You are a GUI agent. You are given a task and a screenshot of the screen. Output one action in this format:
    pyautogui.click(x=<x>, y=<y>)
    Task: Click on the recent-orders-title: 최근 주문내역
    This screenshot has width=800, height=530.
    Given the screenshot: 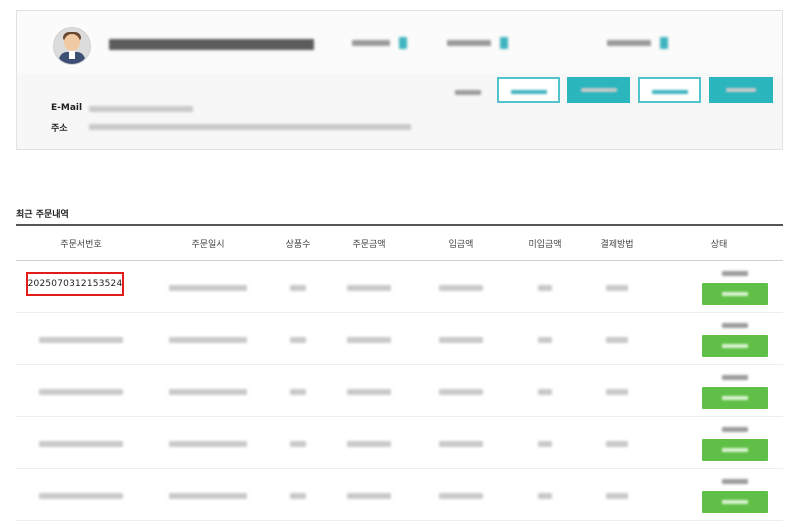 What is the action you would take?
    pyautogui.click(x=42, y=215)
    